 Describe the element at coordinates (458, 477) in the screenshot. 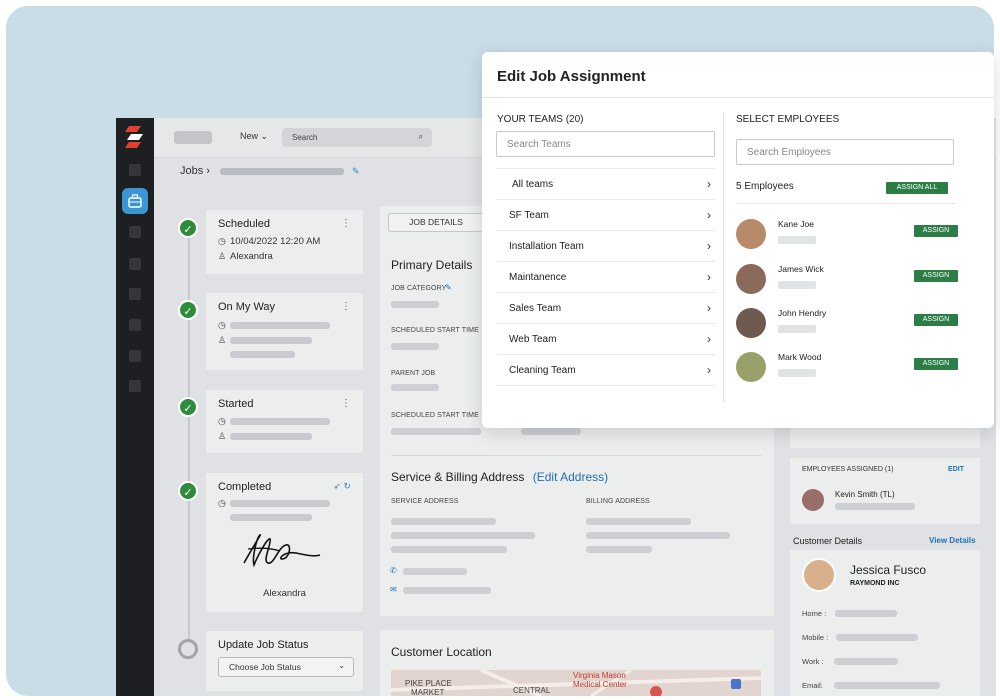

I see `billing-title: Service & Billing Address` at that location.